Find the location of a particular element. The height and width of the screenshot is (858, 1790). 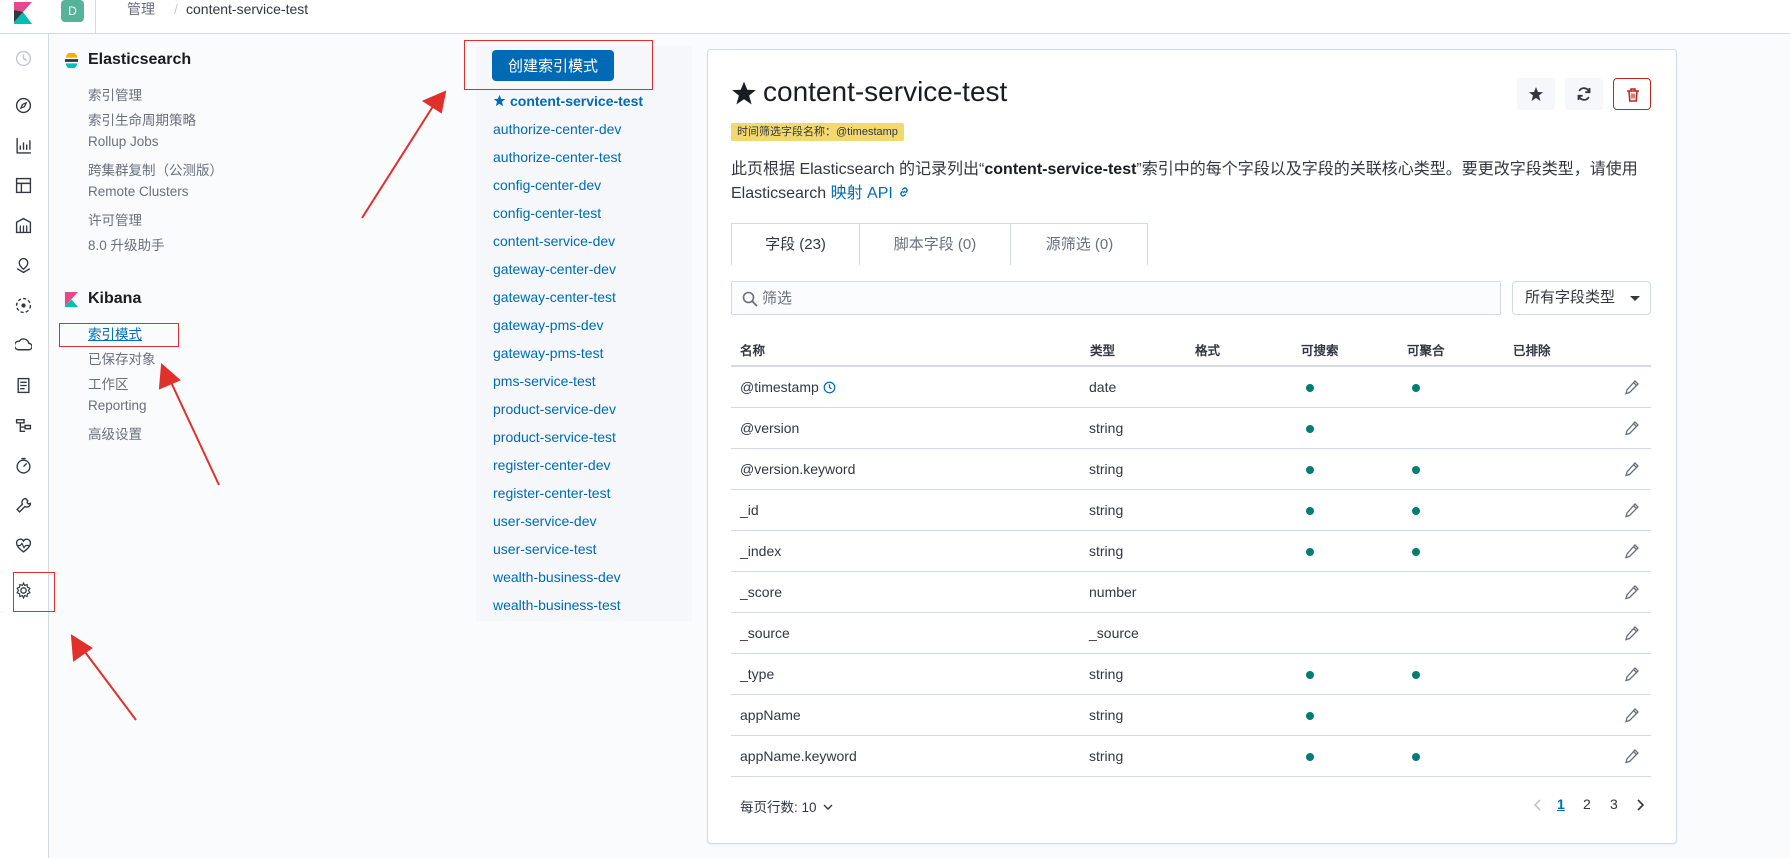

nav-reporting: Reporting is located at coordinates (117, 405).